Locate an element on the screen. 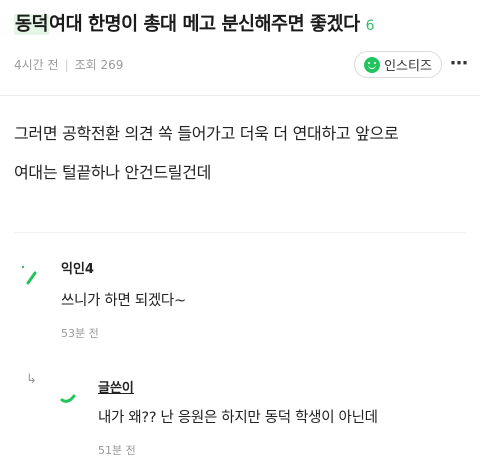  board-button: 인스티즈 is located at coordinates (398, 64).